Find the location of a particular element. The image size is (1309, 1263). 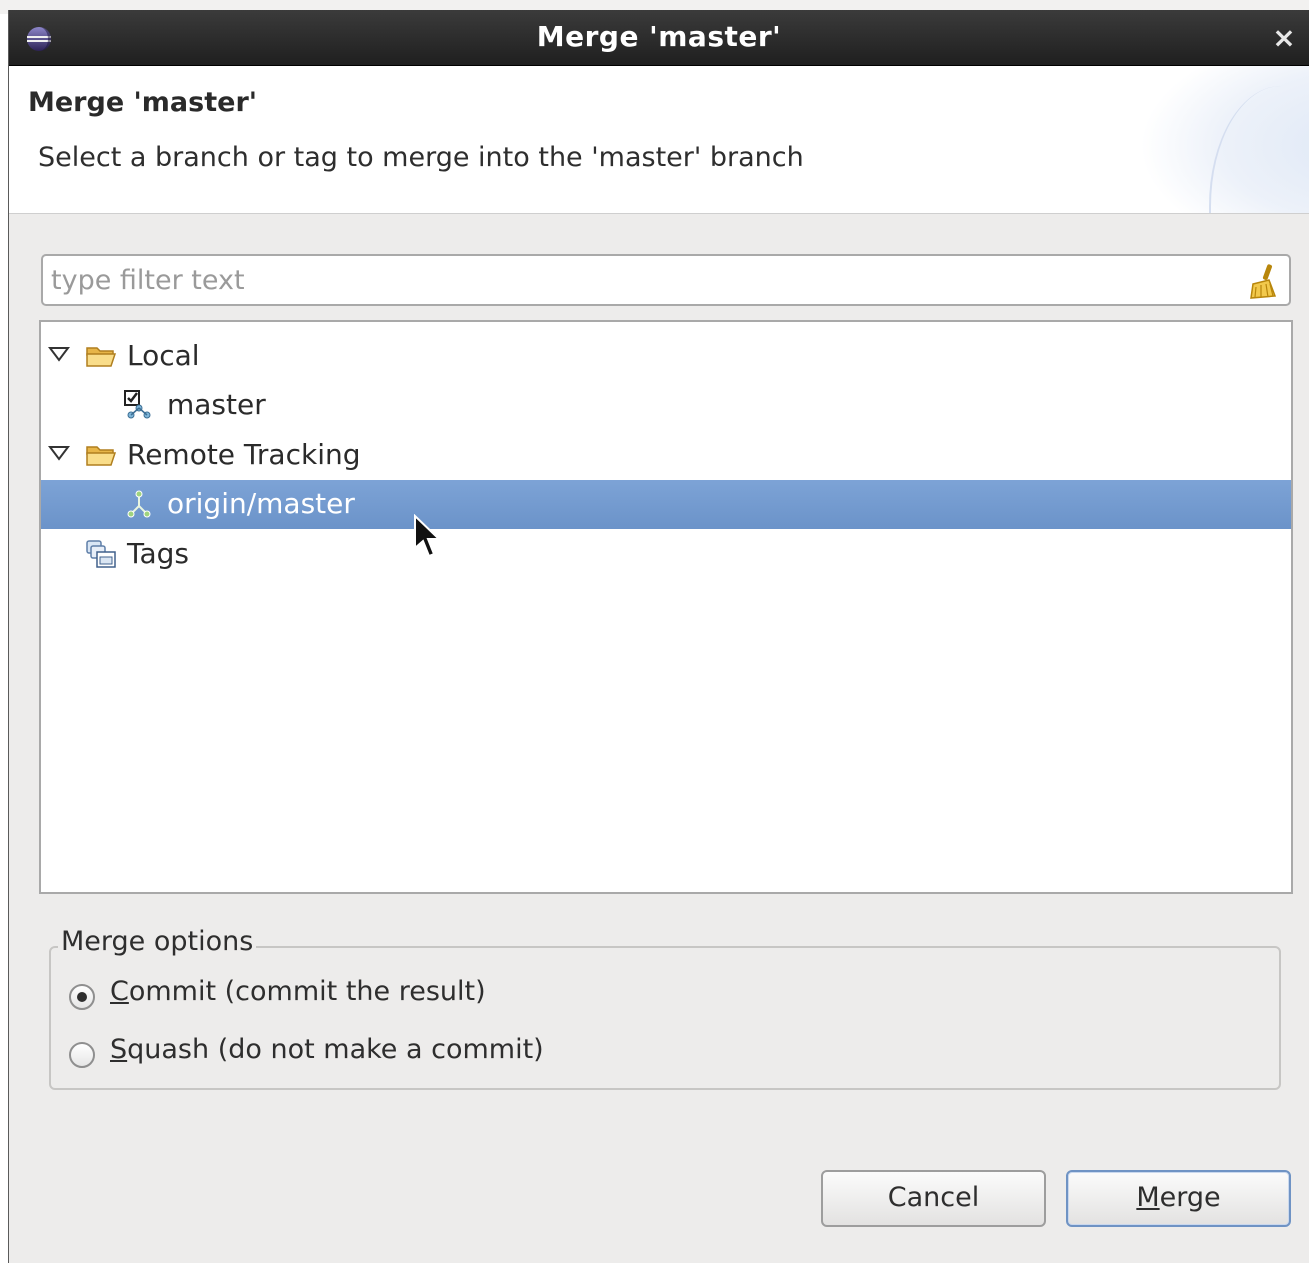

close-button: × is located at coordinates (1284, 38).